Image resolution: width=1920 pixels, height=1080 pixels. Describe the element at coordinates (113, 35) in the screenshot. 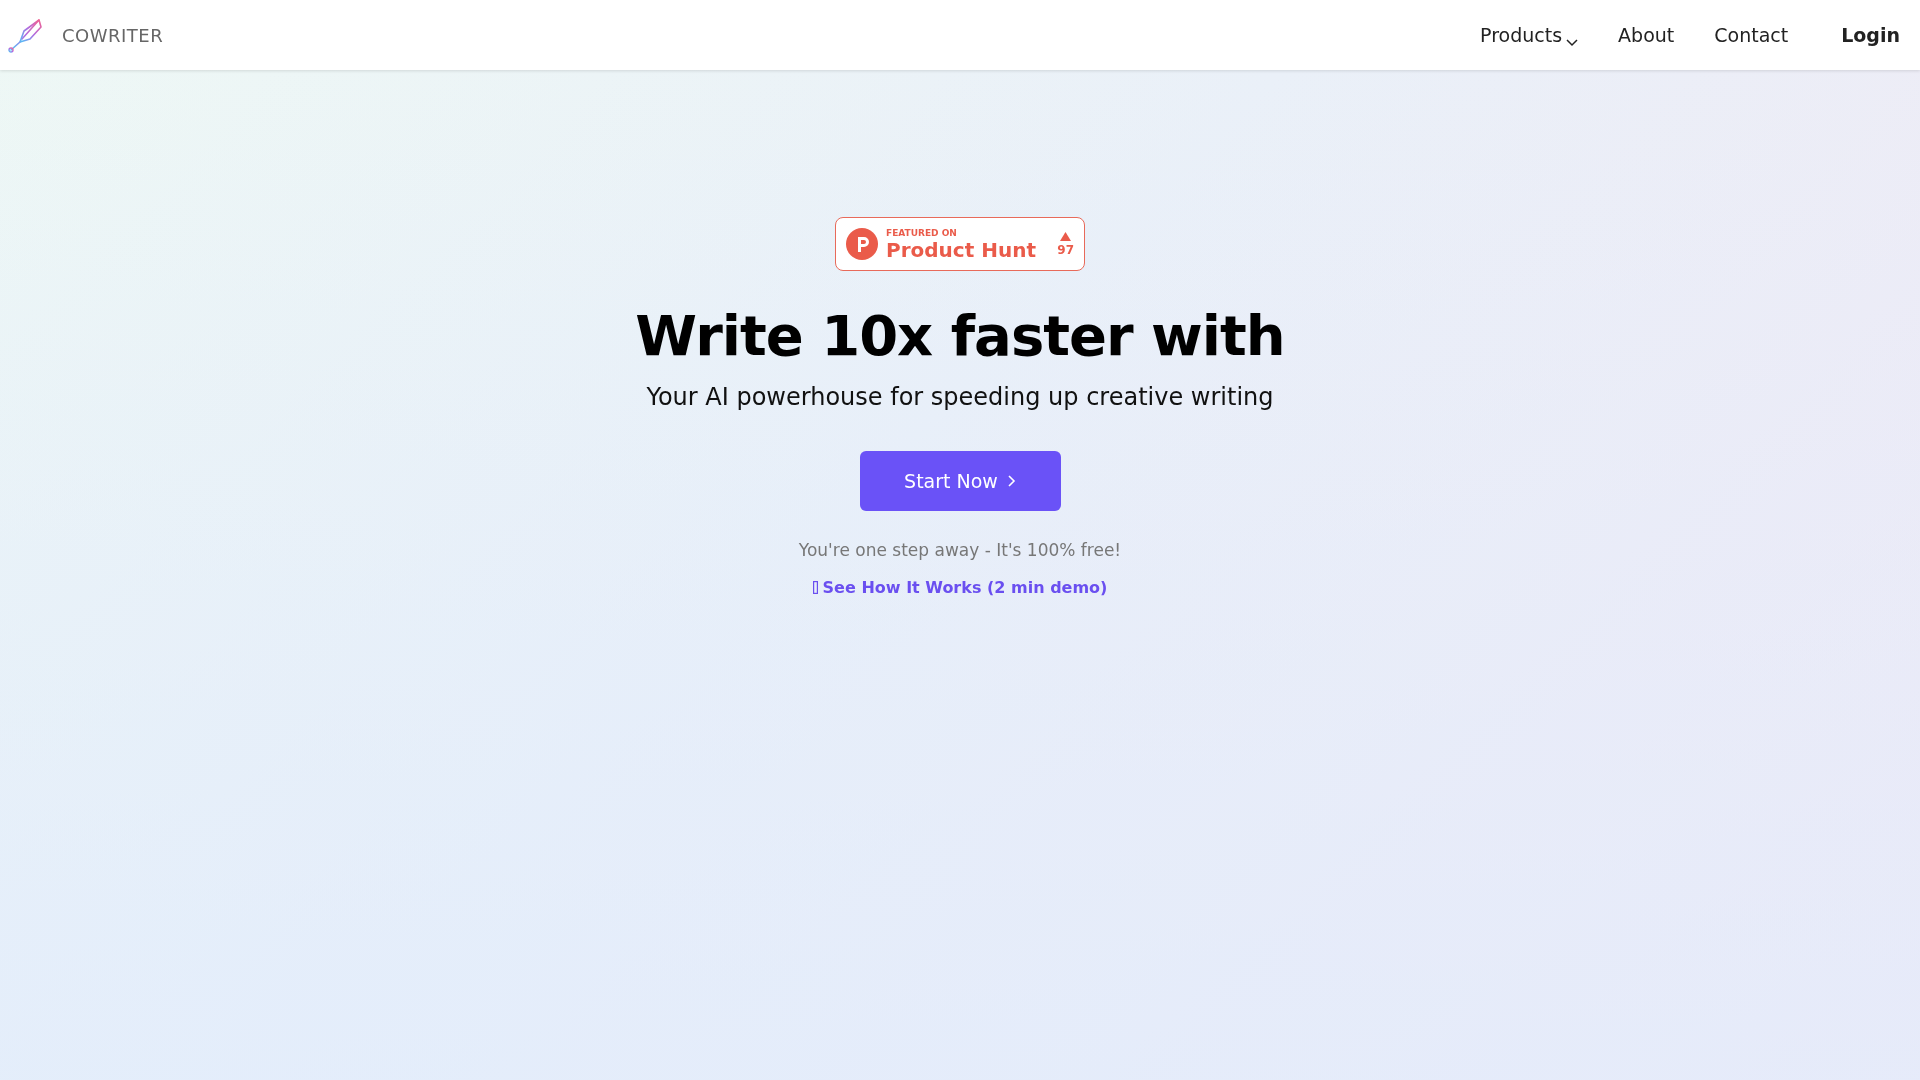

I see `brand-name: COWRITER` at that location.